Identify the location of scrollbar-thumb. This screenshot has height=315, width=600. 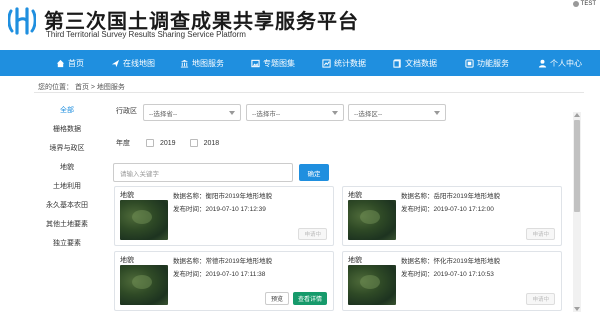
(577, 166).